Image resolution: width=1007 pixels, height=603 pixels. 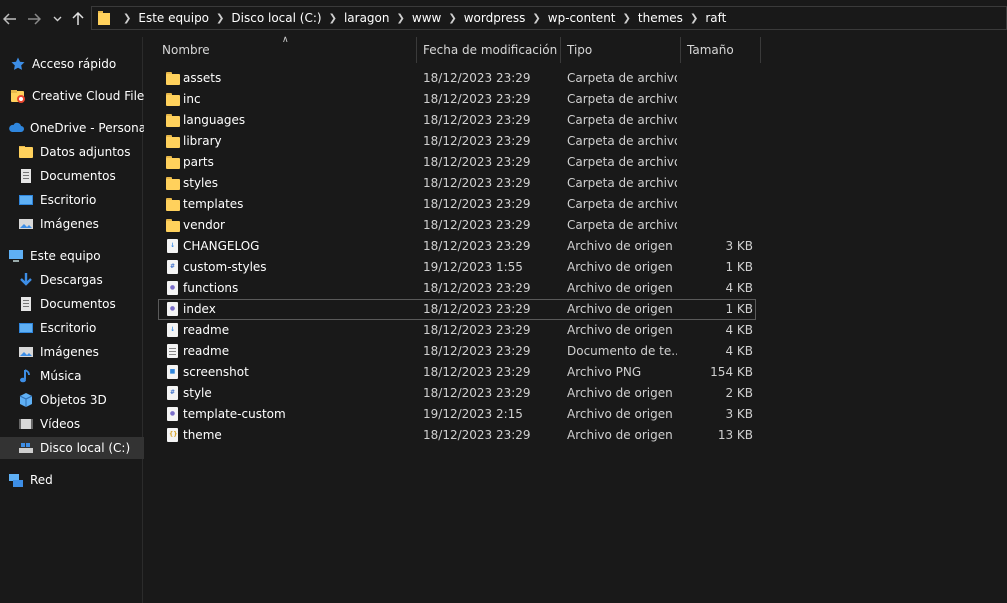 What do you see at coordinates (206, 330) in the screenshot?
I see `file-name: readme` at bounding box center [206, 330].